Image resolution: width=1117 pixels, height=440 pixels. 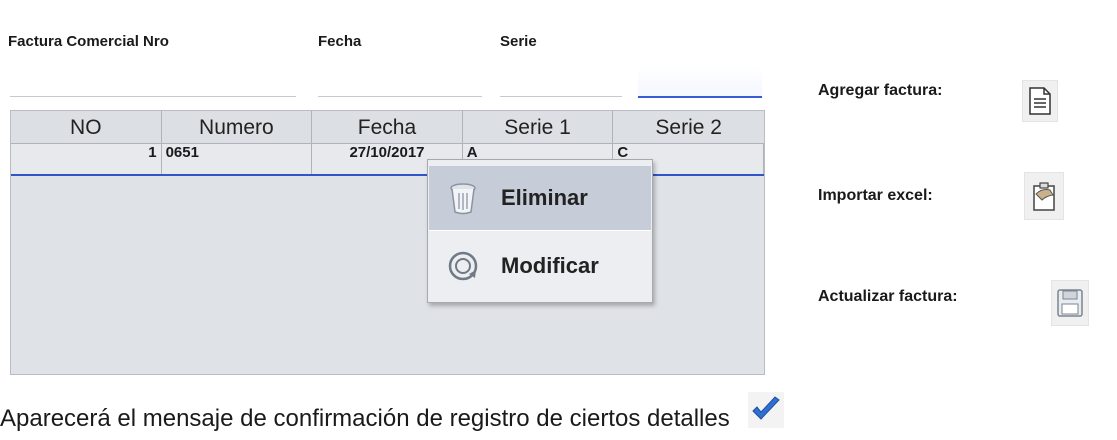 I want to click on actualizar-factura-button, so click(x=1070, y=303).